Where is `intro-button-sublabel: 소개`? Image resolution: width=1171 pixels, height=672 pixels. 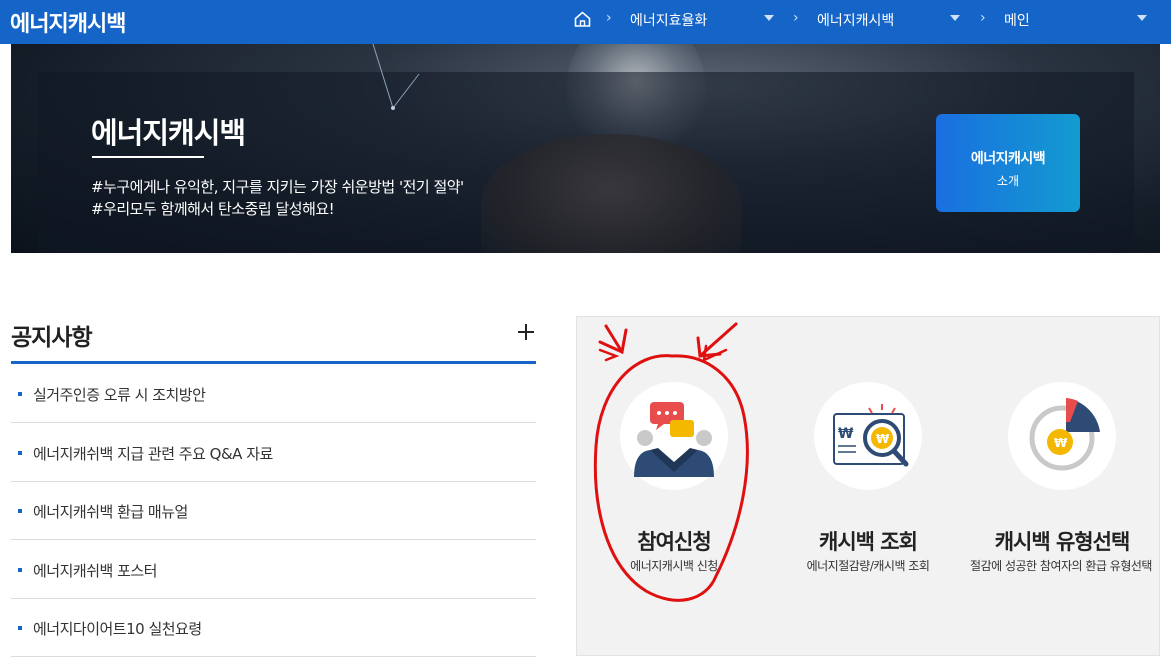
intro-button-sublabel: 소개 is located at coordinates (1008, 181).